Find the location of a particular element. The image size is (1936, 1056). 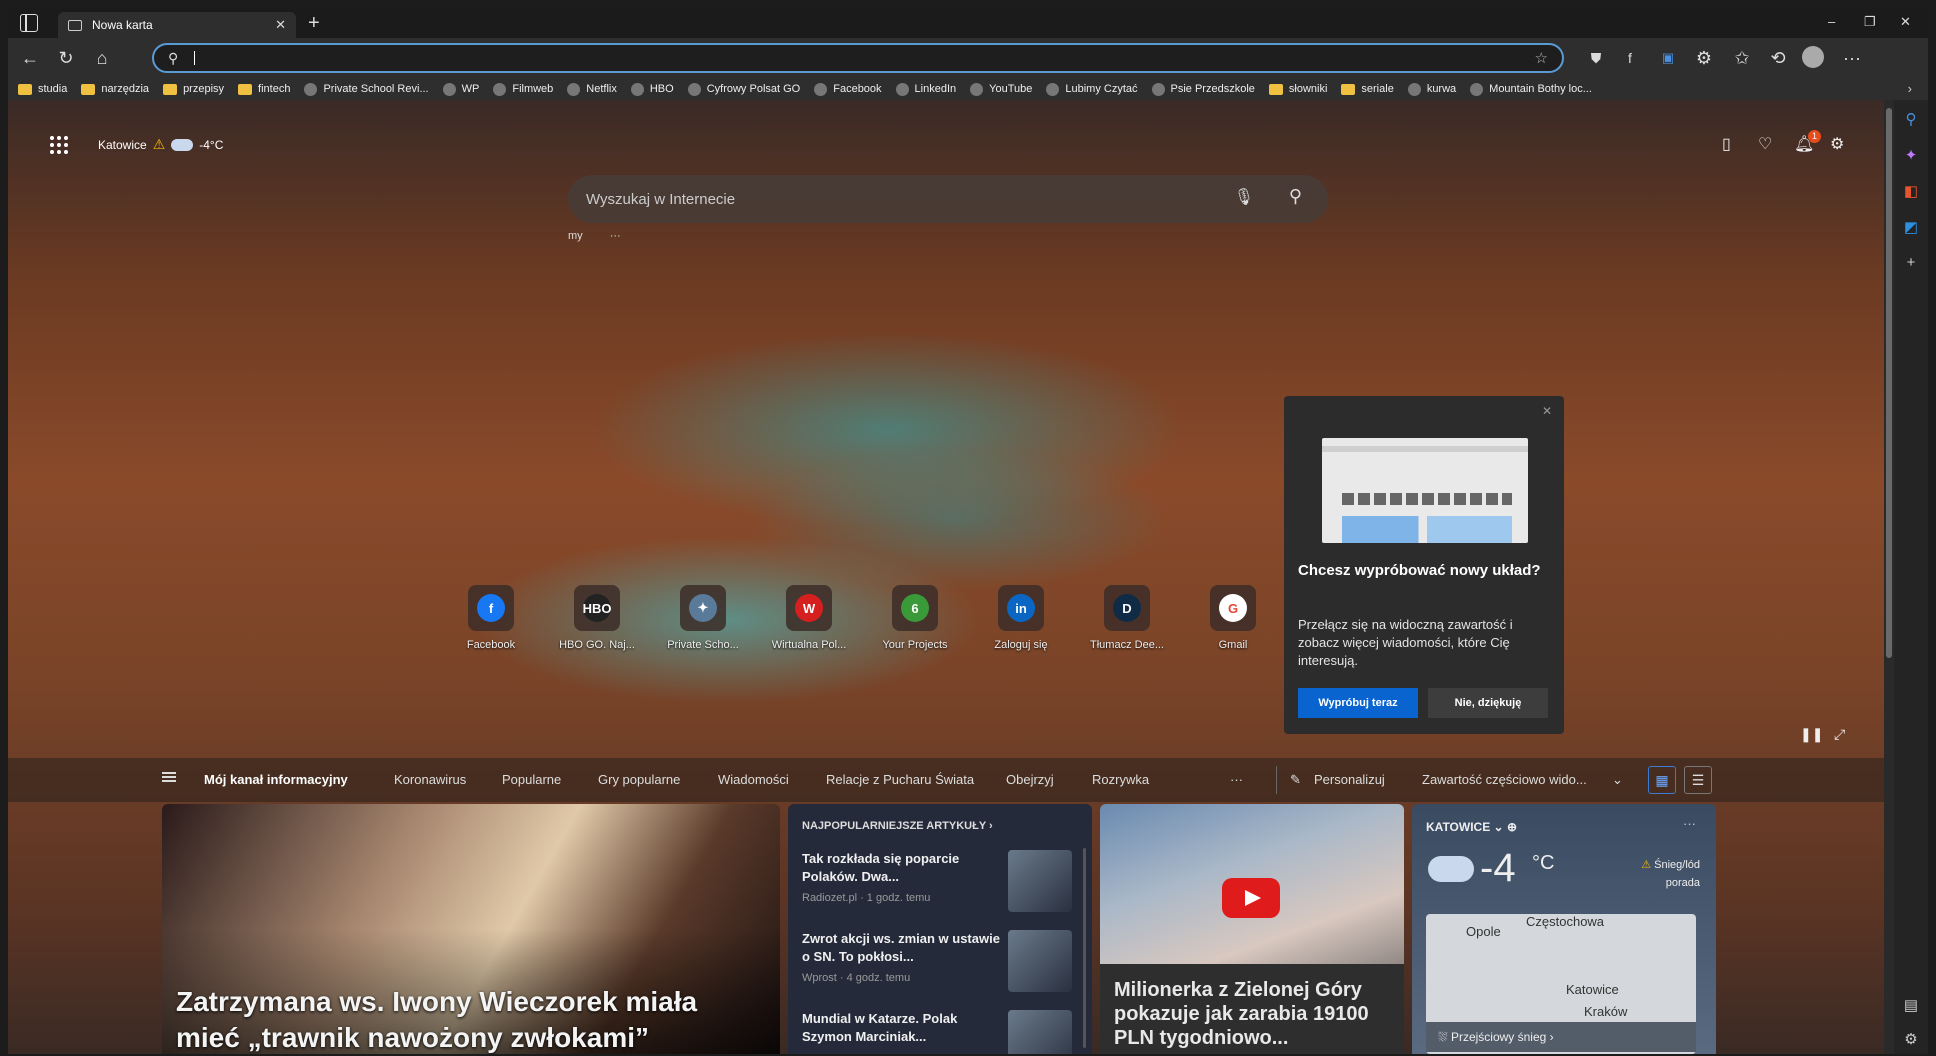

tab-actions-icon is located at coordinates (29, 23).